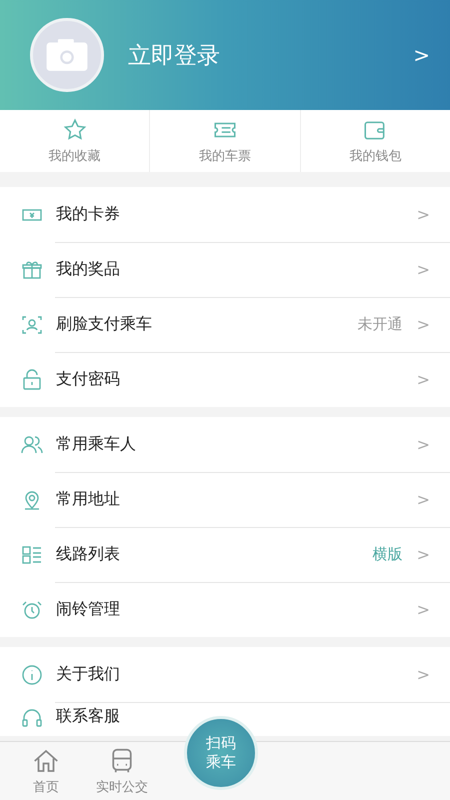  Describe the element at coordinates (225, 609) in the screenshot. I see `menu-item: 闹铃管理 >` at that location.